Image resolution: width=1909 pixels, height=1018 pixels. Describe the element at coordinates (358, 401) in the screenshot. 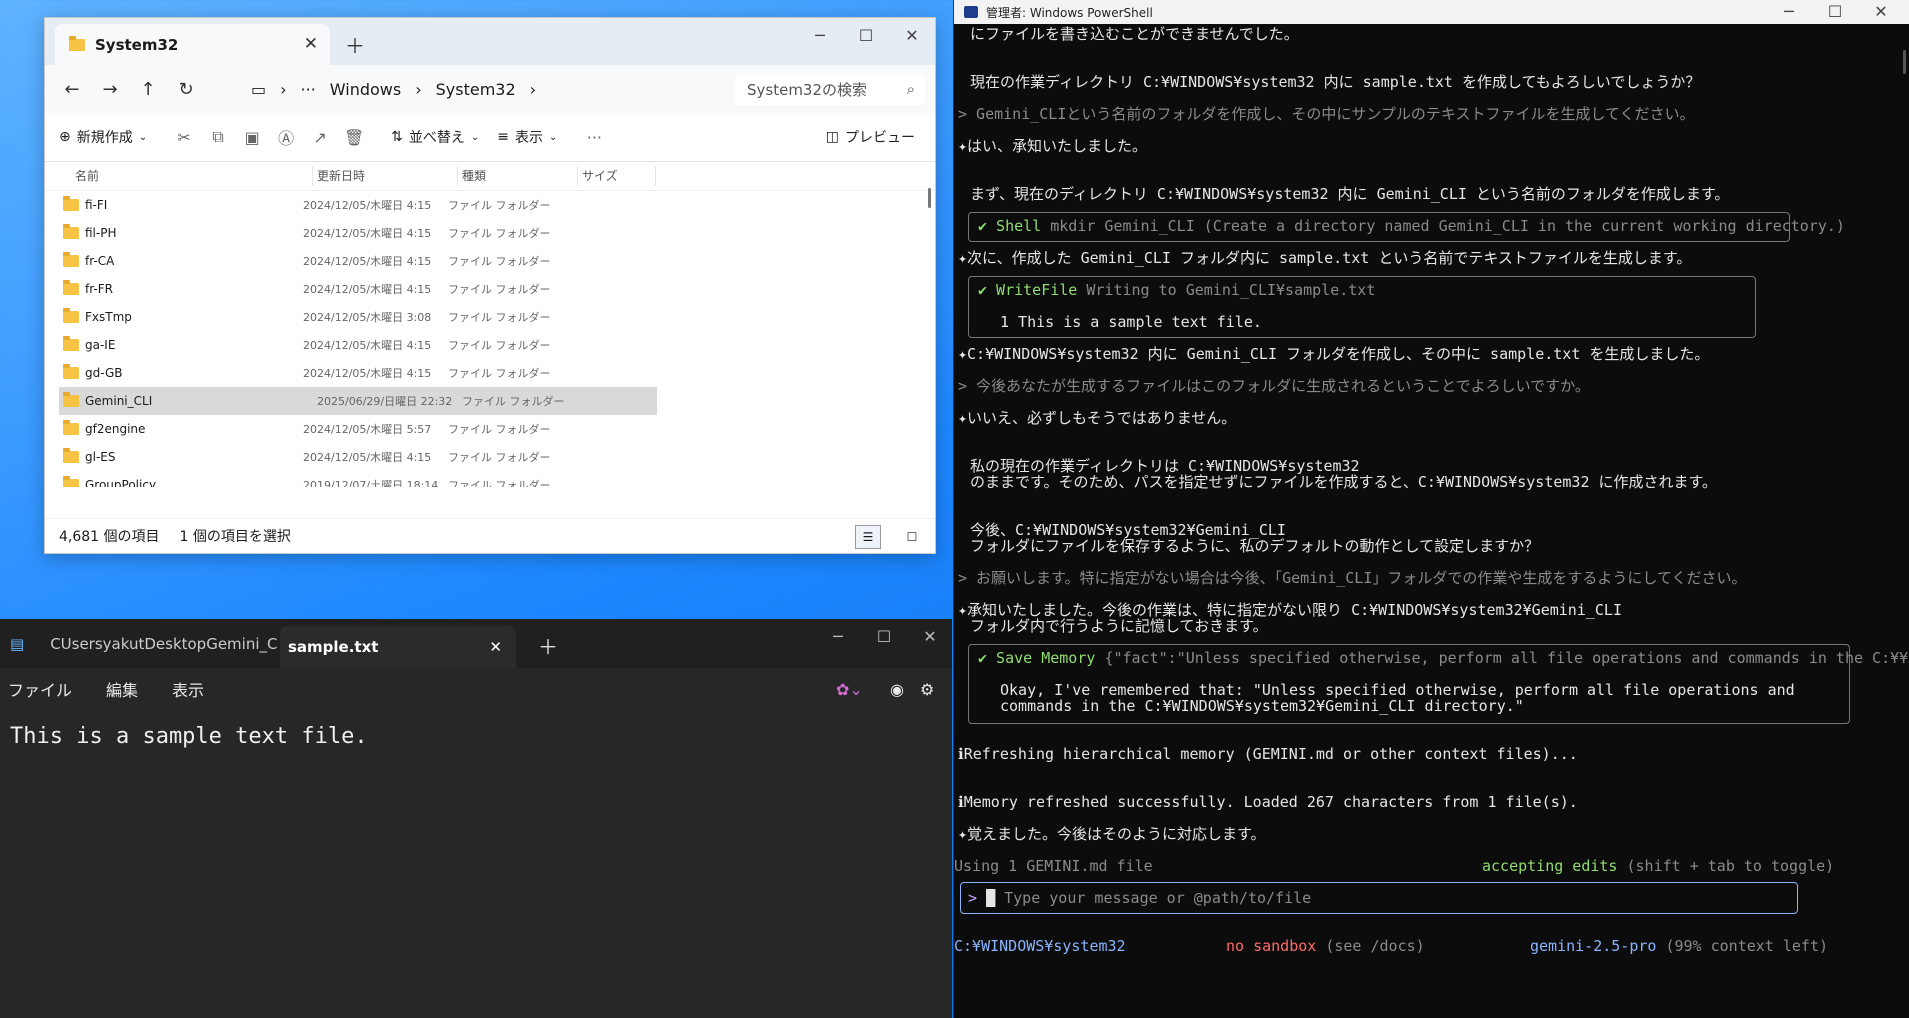

I see `table-row: Gemini_CLI 2025/06/29/日曜日 22:32 ファイル フォルダー` at that location.